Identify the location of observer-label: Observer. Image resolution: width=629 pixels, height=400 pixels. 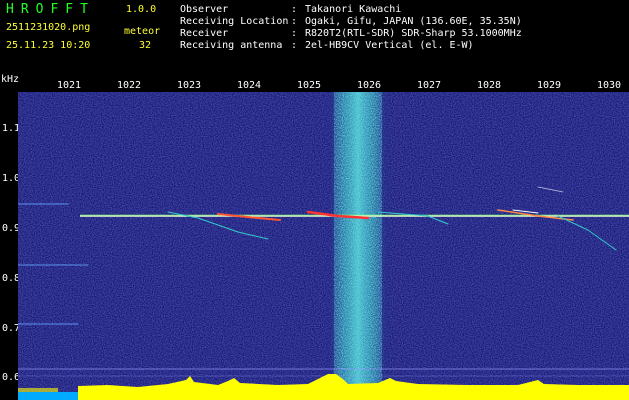
(204, 9).